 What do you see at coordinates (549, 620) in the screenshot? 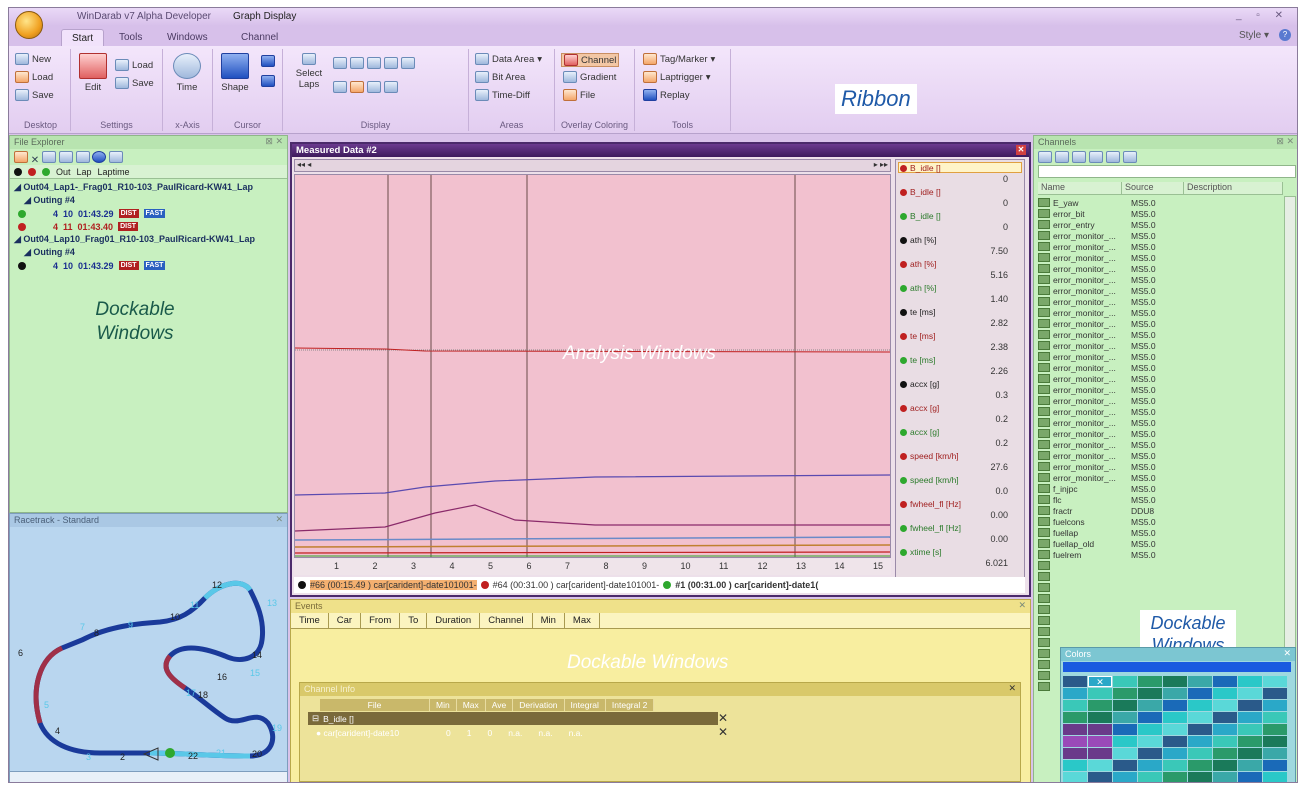
I see `events-column-header: Min` at bounding box center [549, 620].